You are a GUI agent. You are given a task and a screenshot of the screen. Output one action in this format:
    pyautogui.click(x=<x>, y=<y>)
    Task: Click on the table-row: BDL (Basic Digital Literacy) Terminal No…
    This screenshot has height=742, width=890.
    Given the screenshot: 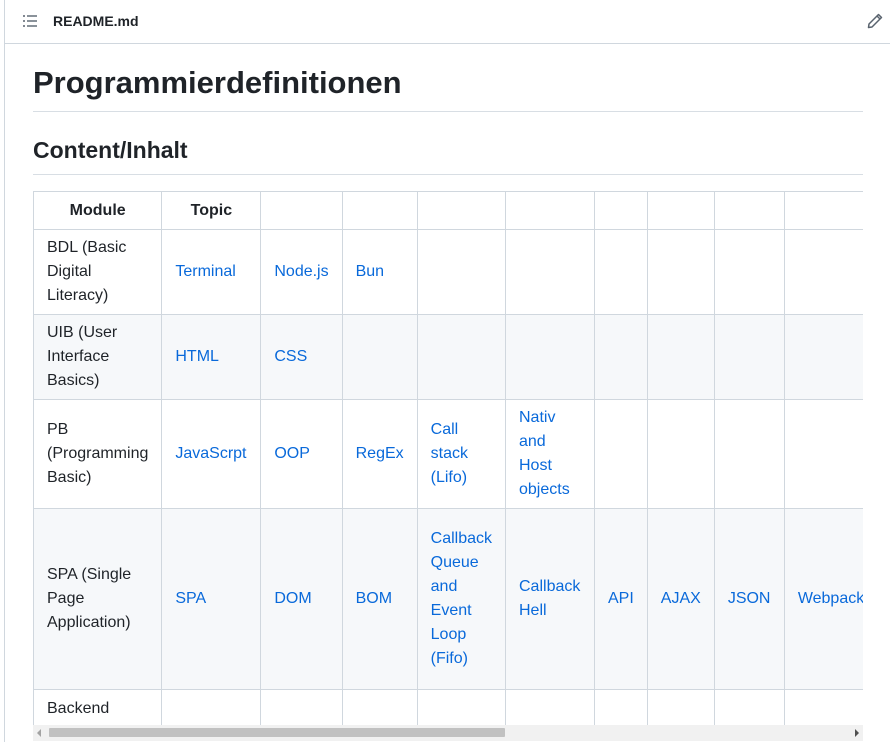 What is the action you would take?
    pyautogui.click(x=448, y=272)
    